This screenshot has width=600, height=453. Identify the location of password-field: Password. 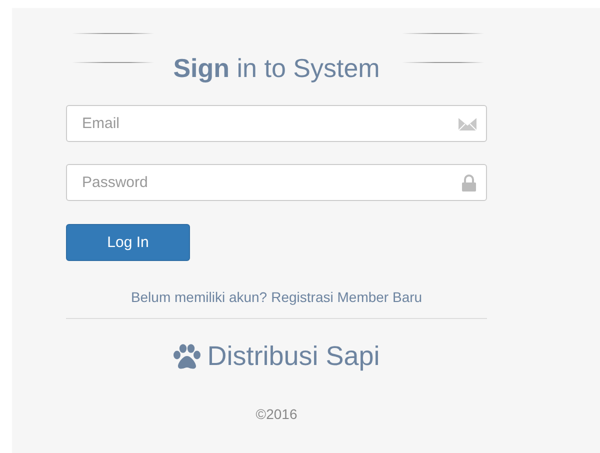
(276, 182).